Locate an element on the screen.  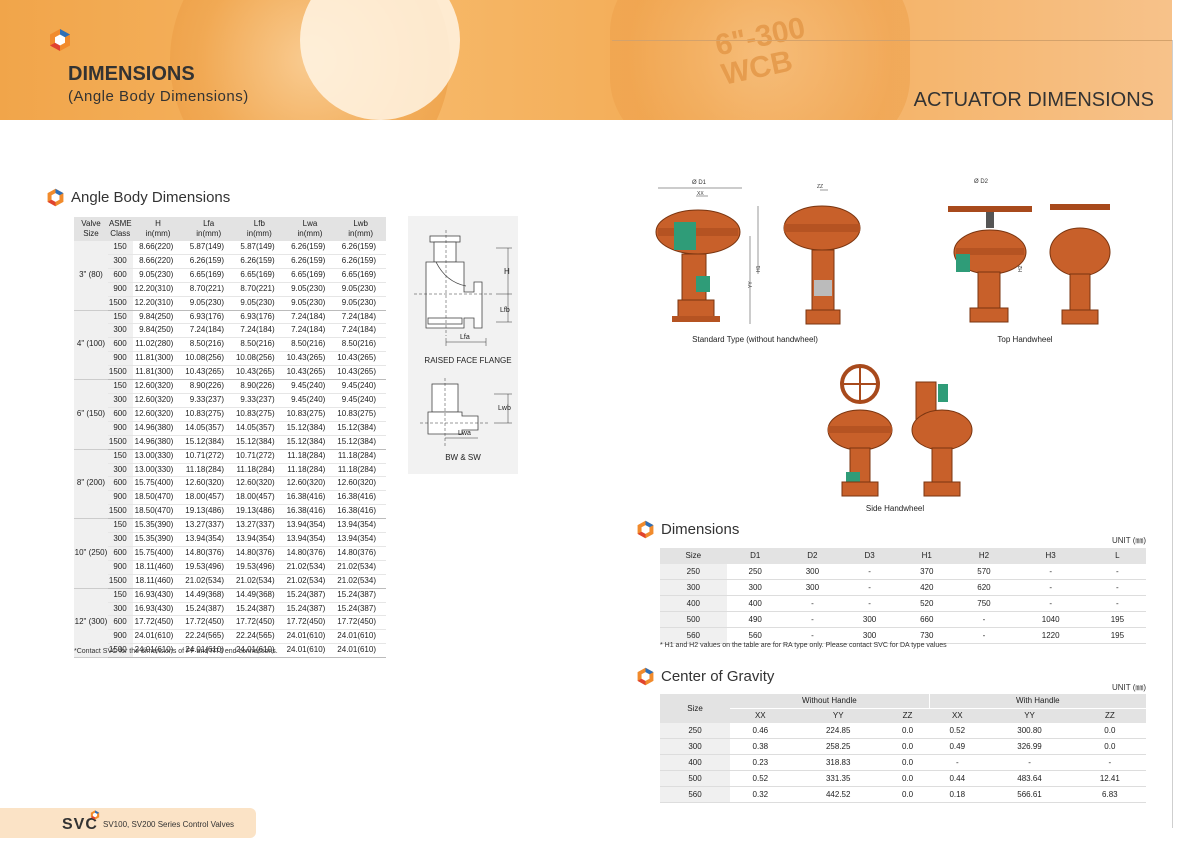
dimensions-cell: 195 is located at coordinates (1117, 619).